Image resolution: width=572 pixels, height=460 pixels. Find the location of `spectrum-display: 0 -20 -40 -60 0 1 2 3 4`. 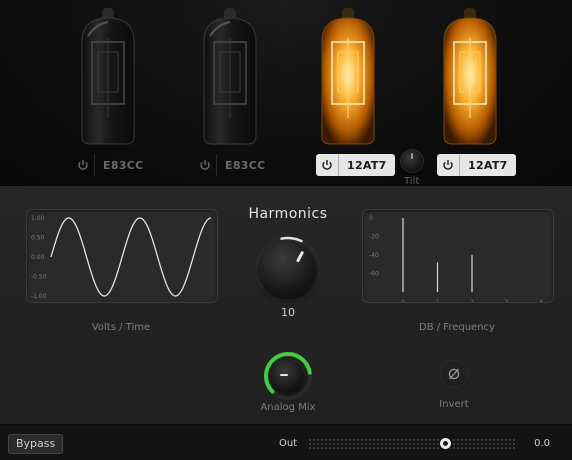

spectrum-display: 0 -20 -40 -60 0 1 2 3 4 is located at coordinates (458, 256).